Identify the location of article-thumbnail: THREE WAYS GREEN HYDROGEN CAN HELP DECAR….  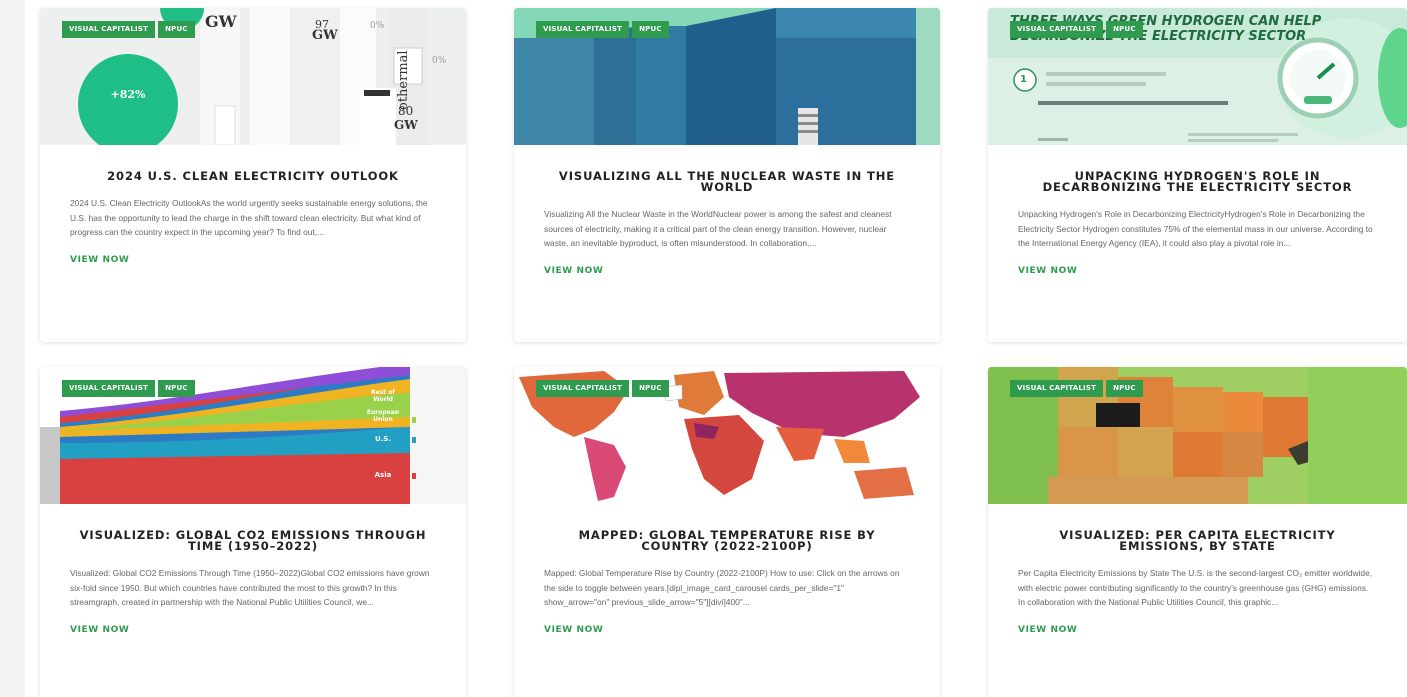
(1197, 76).